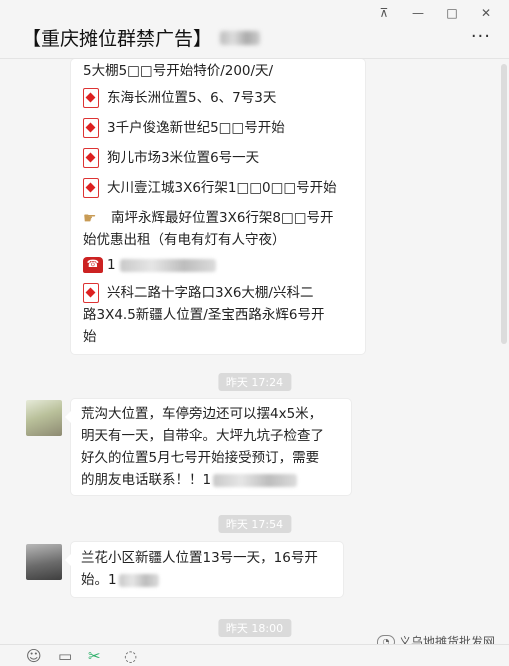 The image size is (509, 666). I want to click on message-text: 1, so click(111, 265).